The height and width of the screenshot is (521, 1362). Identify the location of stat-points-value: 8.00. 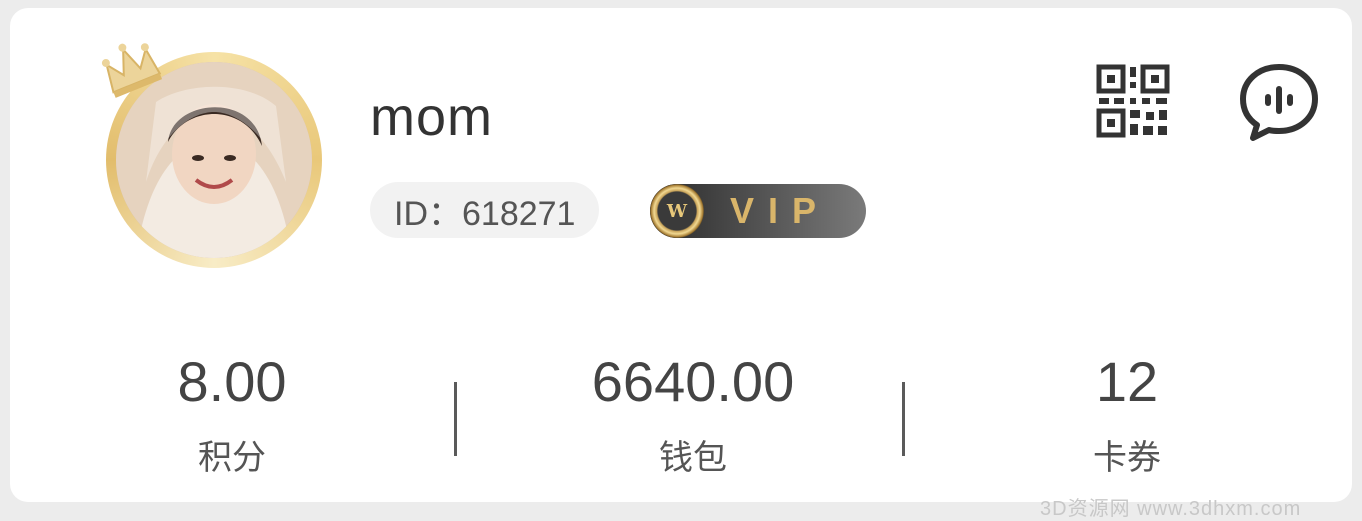
(232, 381).